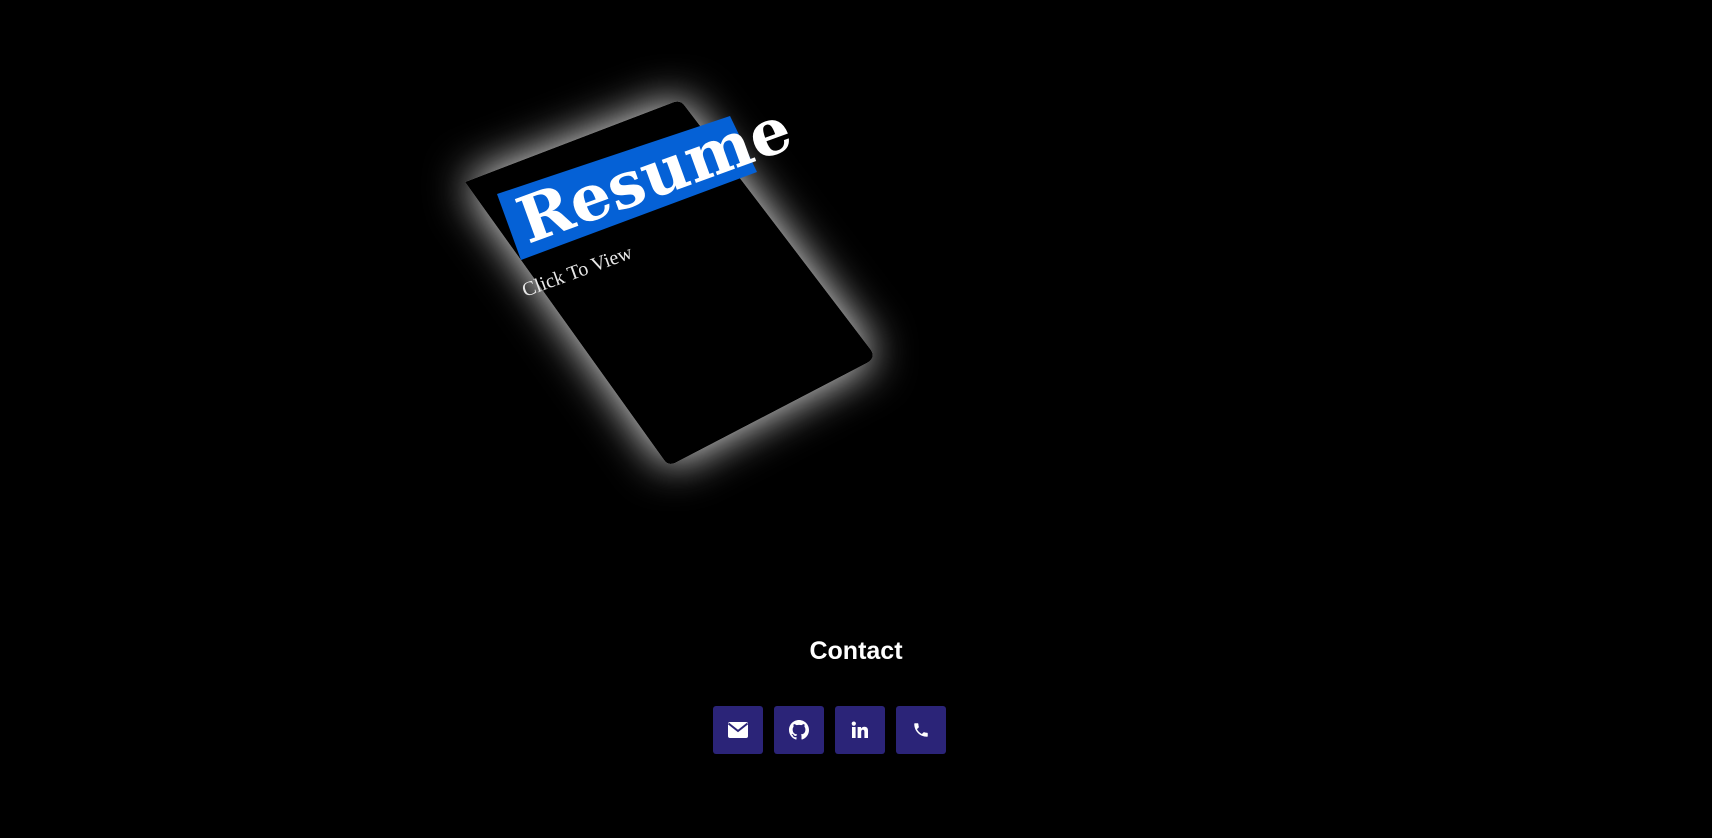 This screenshot has width=1712, height=838. I want to click on linkedin-icon, so click(859, 729).